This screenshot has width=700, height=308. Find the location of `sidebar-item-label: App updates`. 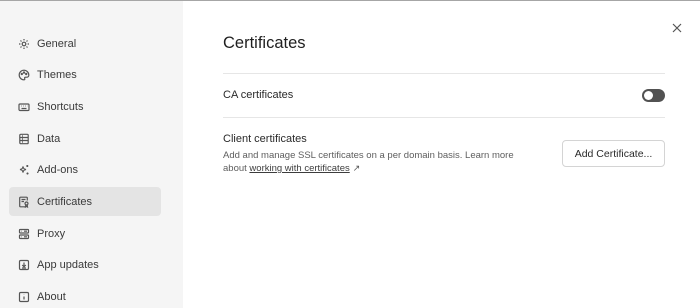

sidebar-item-label: App updates is located at coordinates (68, 265).